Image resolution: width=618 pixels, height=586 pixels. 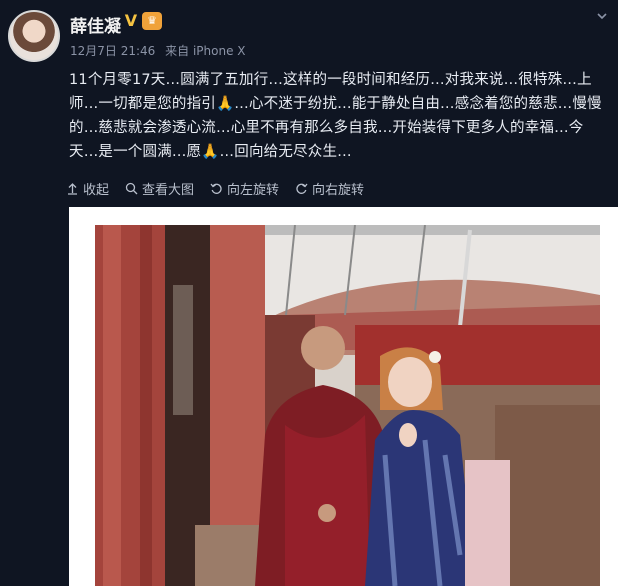 I want to click on rotate-left-button: 向左旋转, so click(x=244, y=188).